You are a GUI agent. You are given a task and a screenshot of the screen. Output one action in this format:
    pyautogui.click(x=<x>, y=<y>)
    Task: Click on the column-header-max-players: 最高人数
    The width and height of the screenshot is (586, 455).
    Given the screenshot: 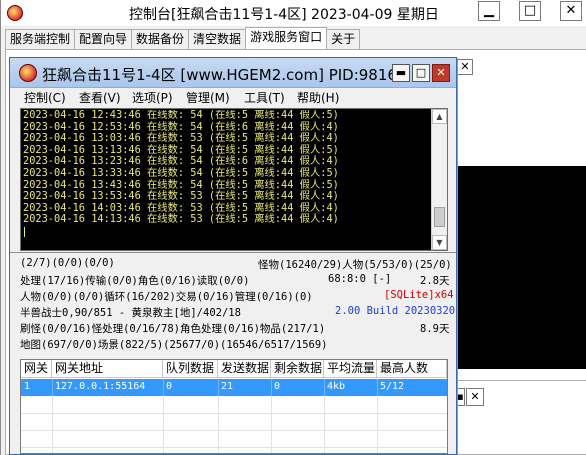 What is the action you would take?
    pyautogui.click(x=412, y=369)
    